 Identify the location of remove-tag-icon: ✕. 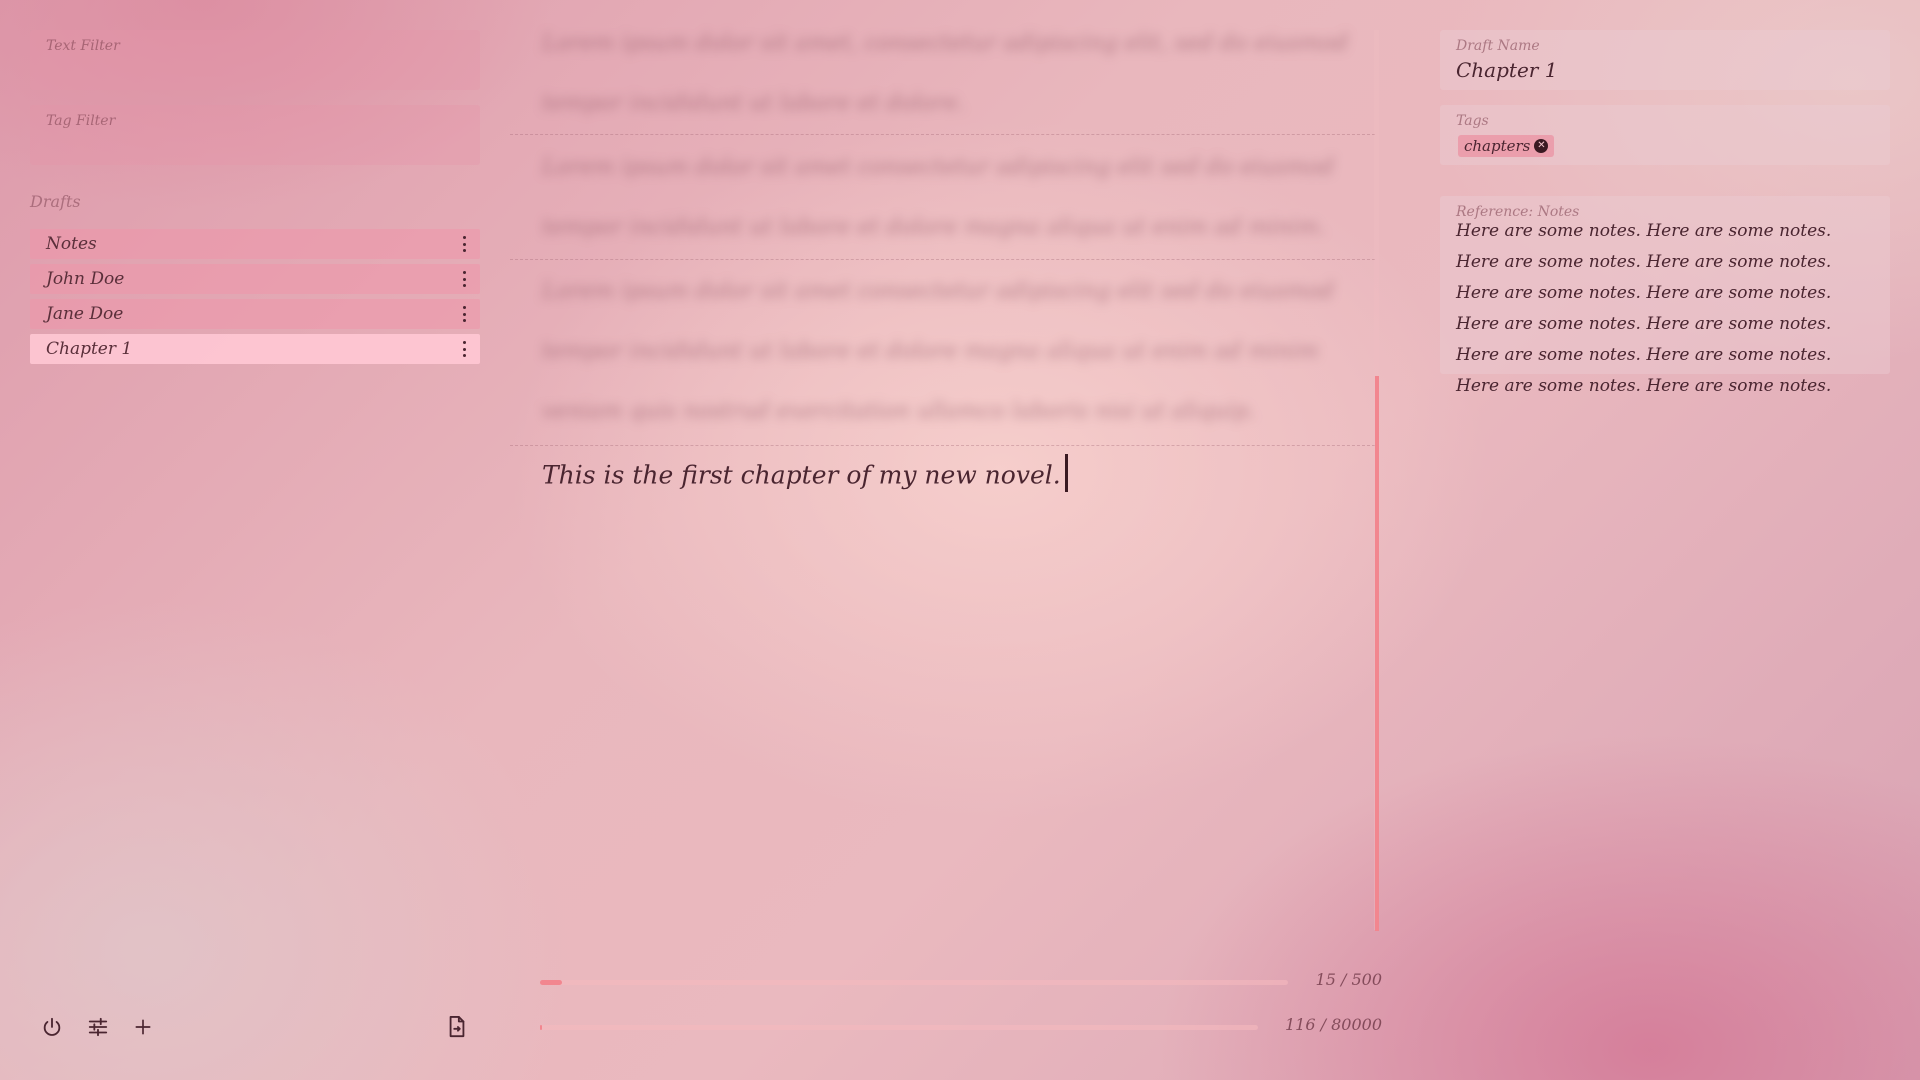
(1541, 146).